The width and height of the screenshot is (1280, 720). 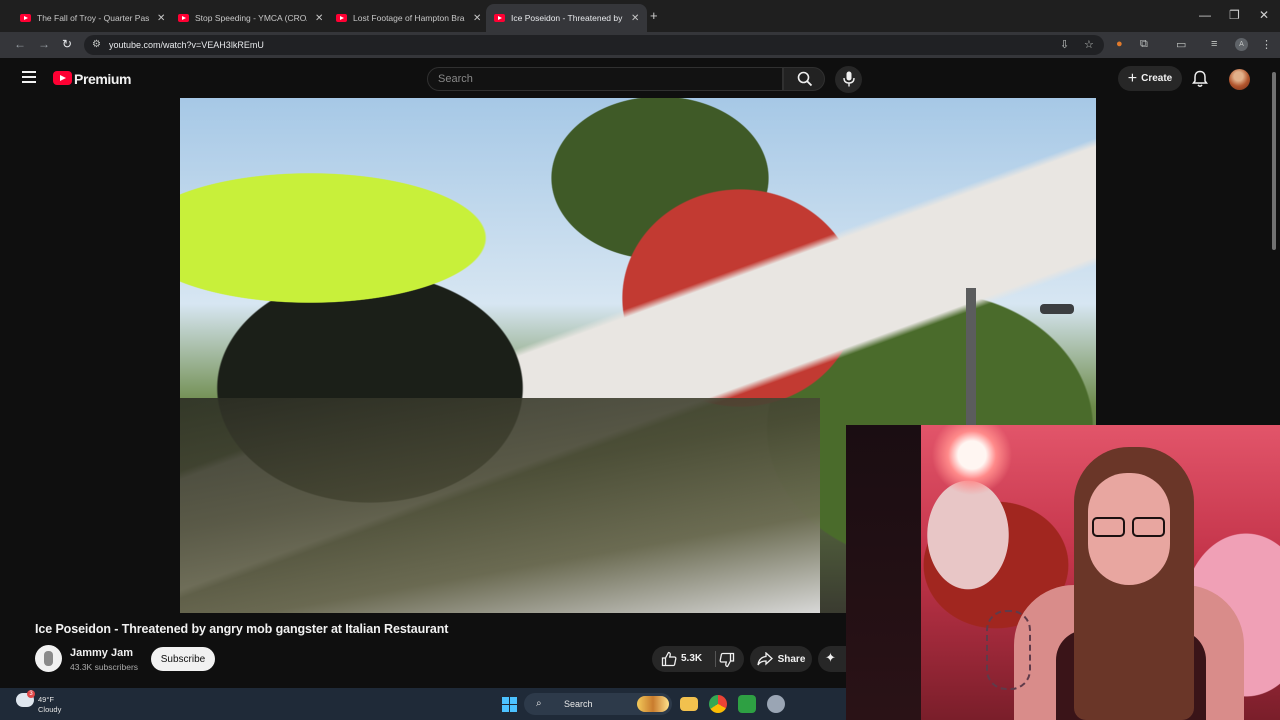 I want to click on thumbs-up-icon, so click(x=669, y=659).